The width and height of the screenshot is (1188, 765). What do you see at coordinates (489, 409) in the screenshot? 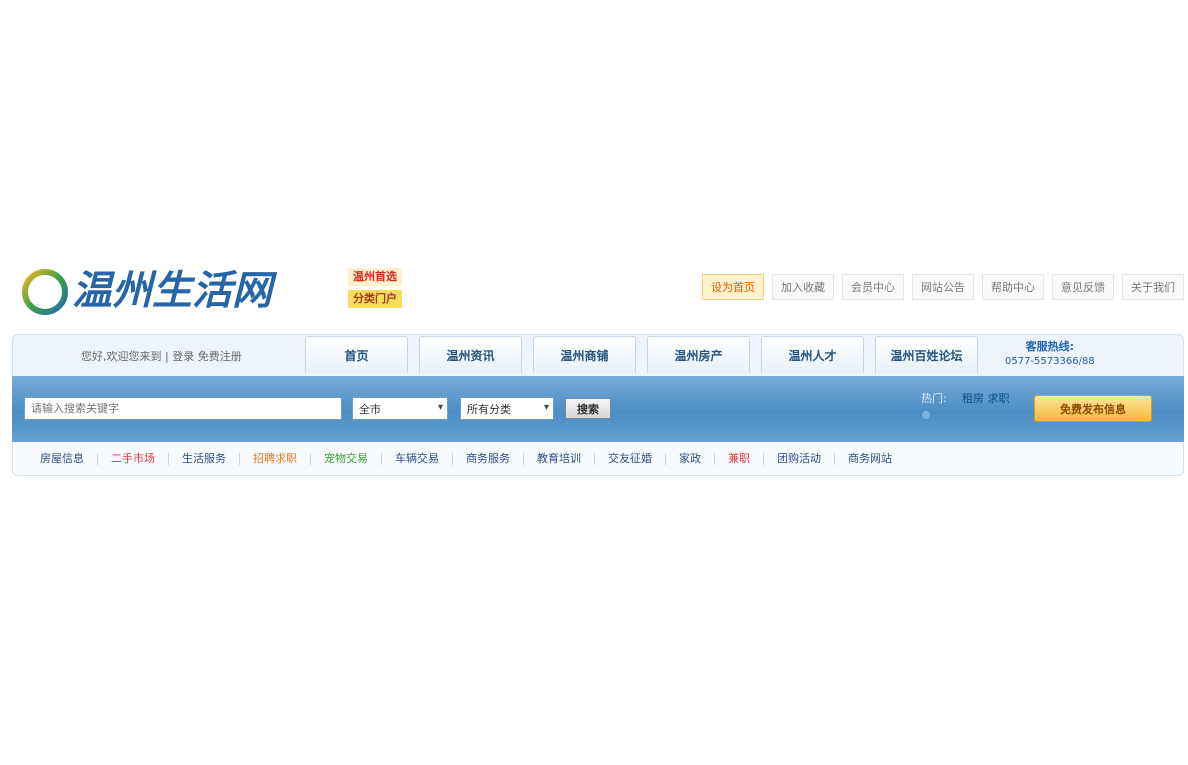
I see `category-select-value: 所有分类` at bounding box center [489, 409].